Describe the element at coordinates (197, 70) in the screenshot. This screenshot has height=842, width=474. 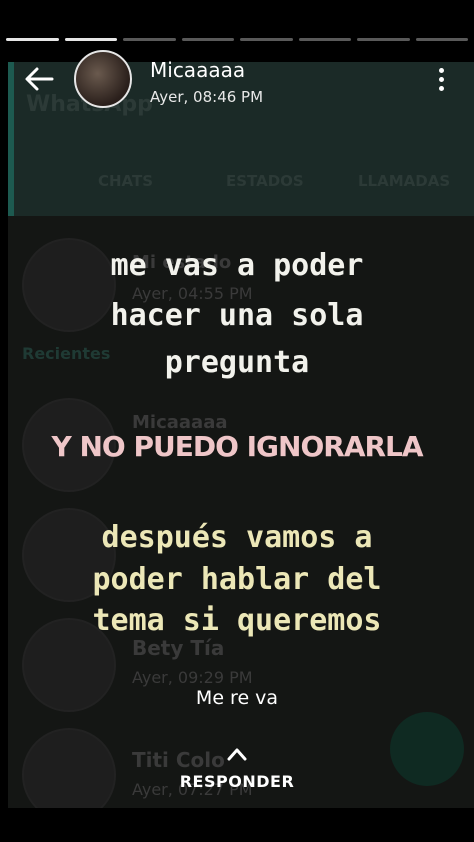
I see `contact-name: Micaaaaa` at that location.